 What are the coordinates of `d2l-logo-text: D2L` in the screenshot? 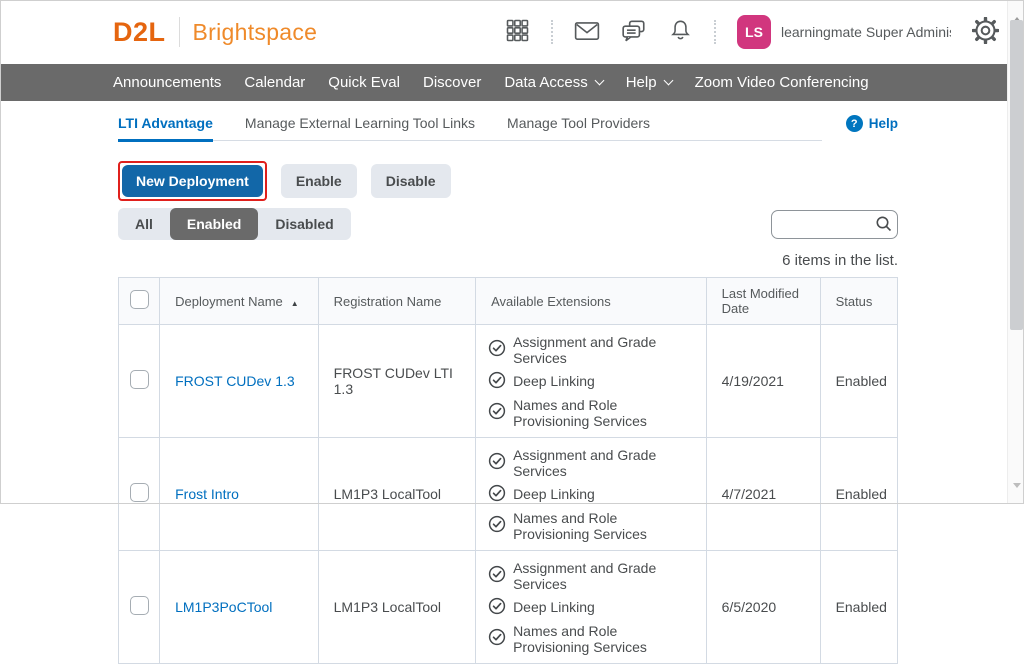 It's located at (139, 31).